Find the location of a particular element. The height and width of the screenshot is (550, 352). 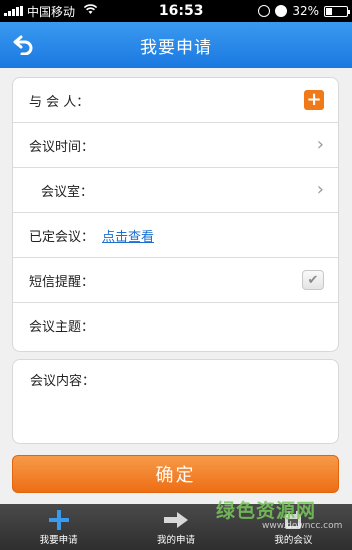

back-button is located at coordinates (23, 45).